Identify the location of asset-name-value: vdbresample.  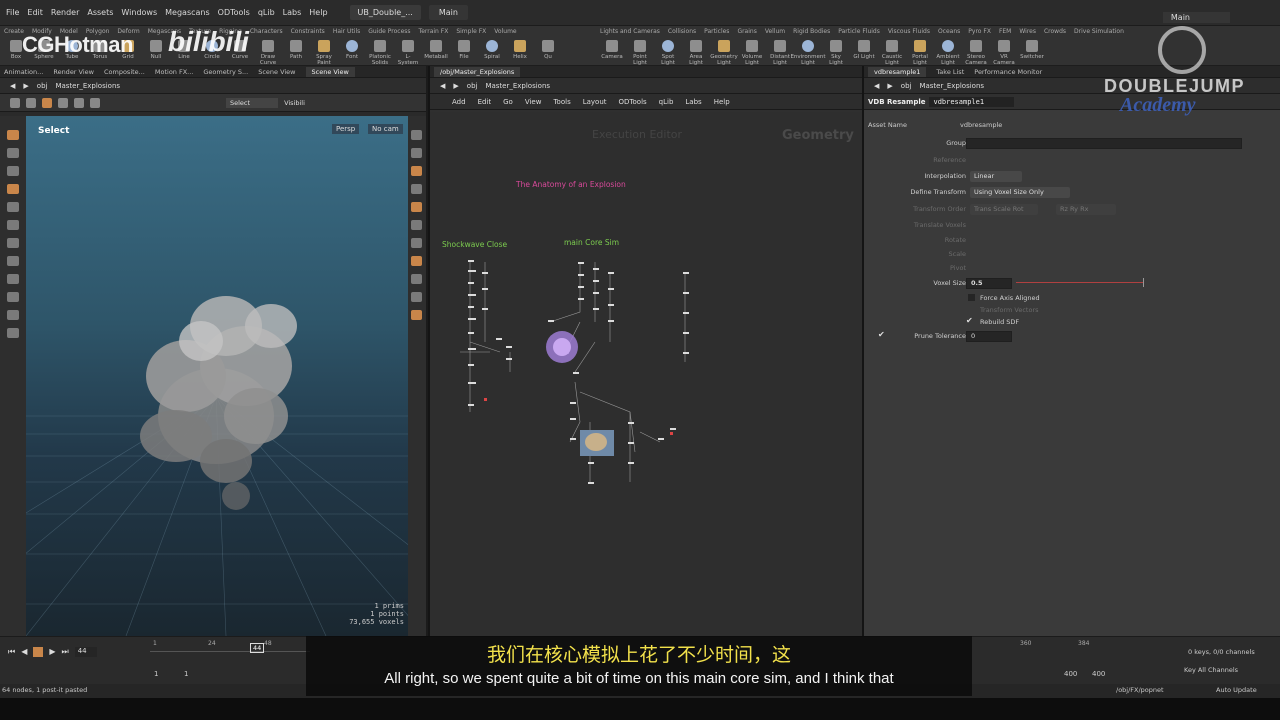
(981, 125).